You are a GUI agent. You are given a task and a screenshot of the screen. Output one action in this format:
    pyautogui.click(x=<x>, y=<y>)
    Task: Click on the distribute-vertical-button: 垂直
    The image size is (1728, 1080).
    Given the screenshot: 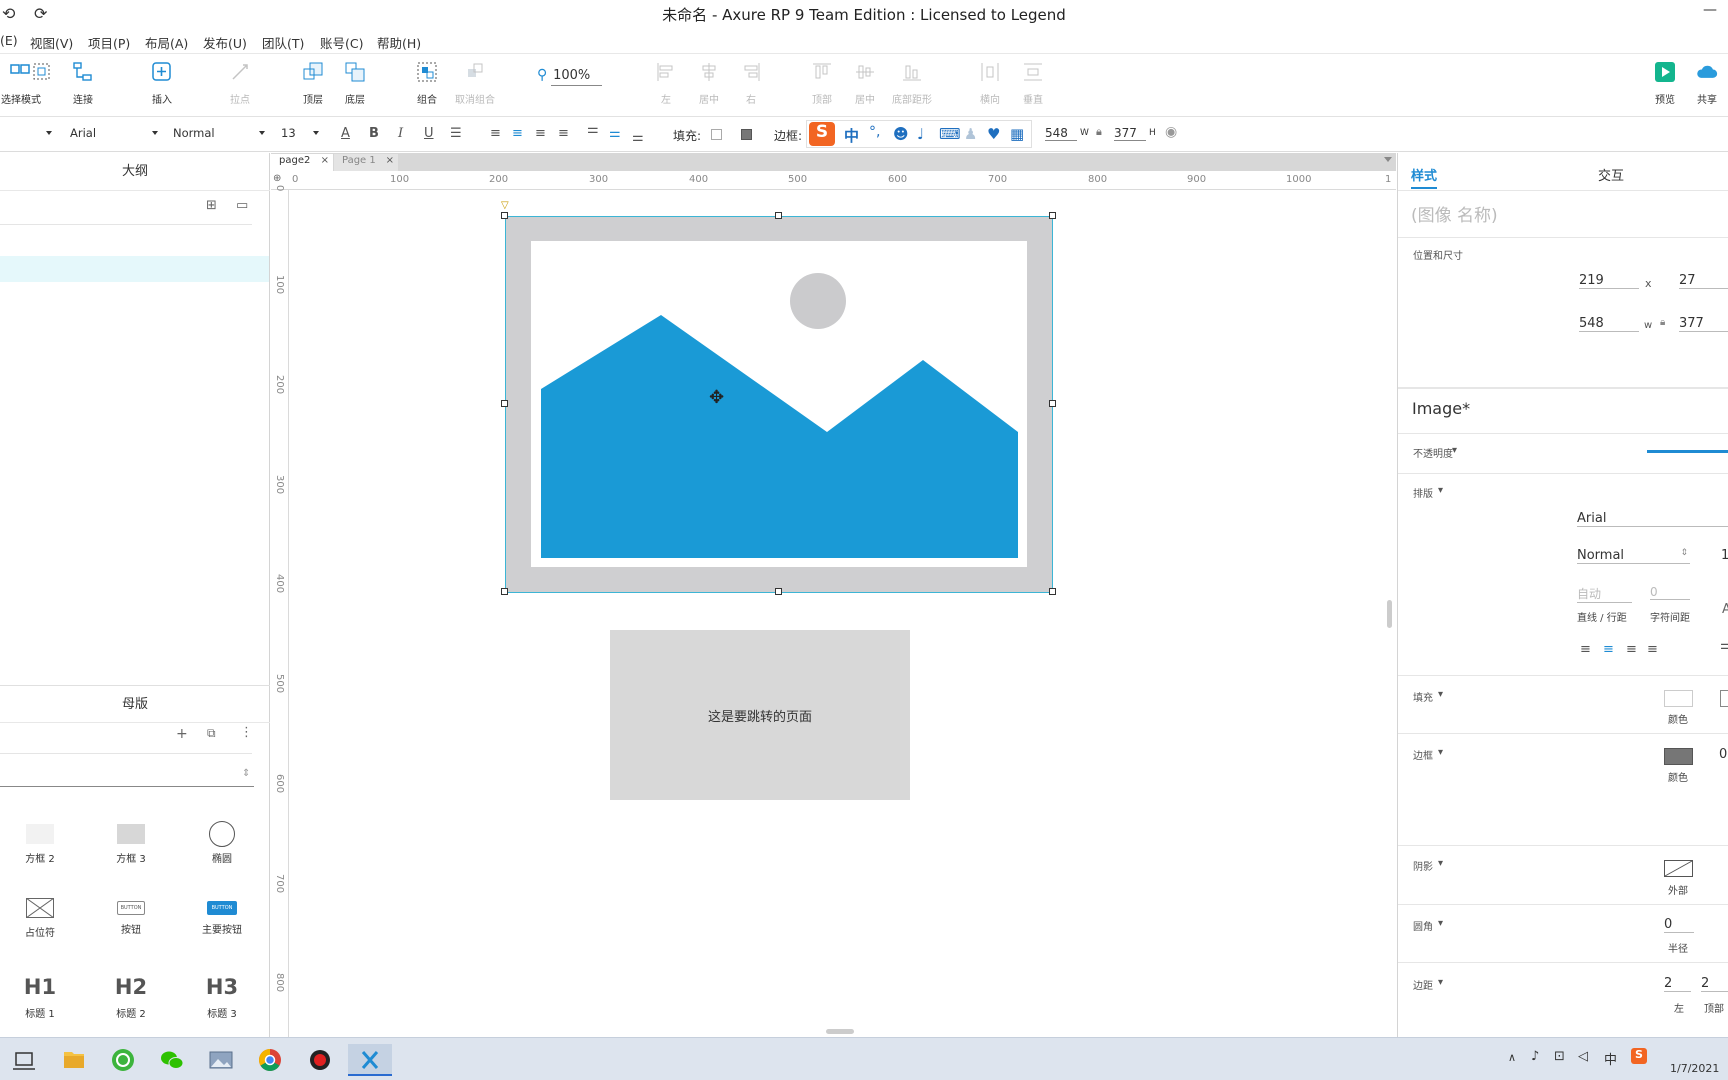 What is the action you would take?
    pyautogui.click(x=1033, y=83)
    